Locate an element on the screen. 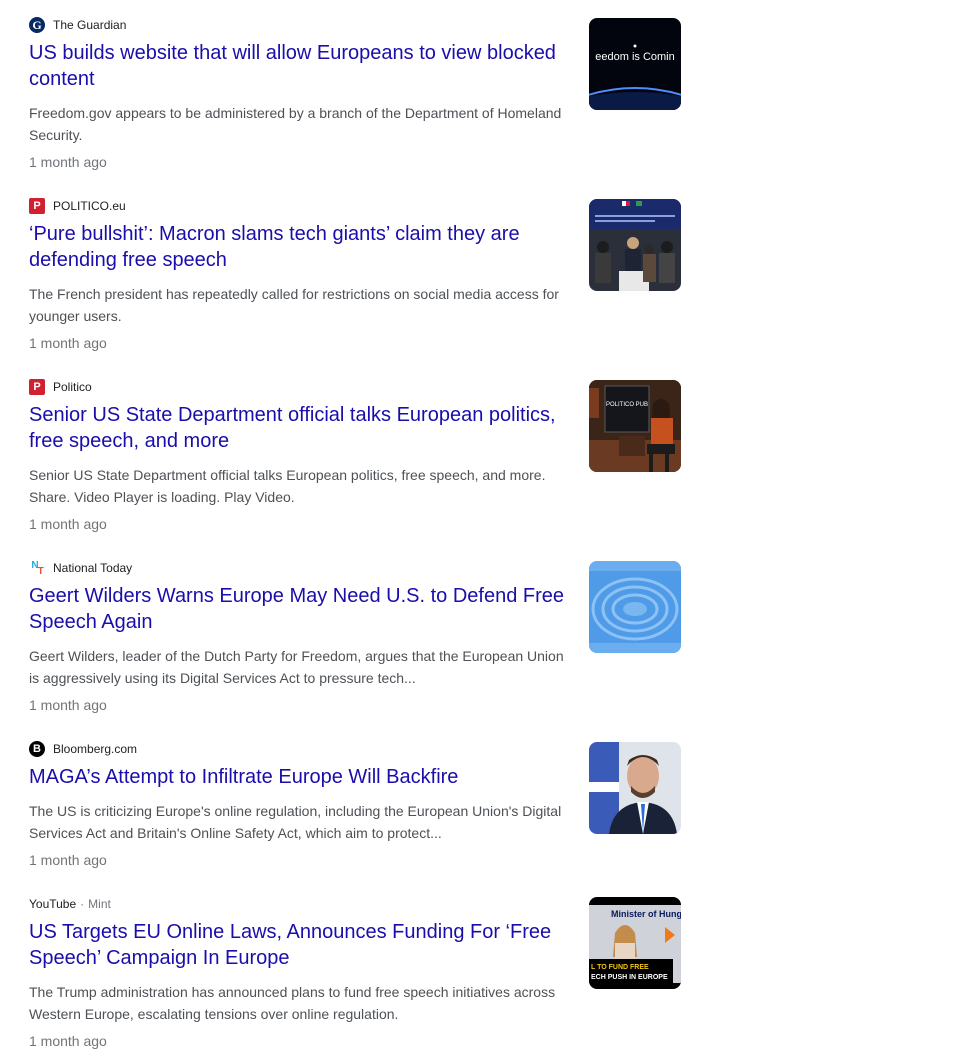 This screenshot has height=1064, width=967. national-today-logo-icon: NT is located at coordinates (37, 568).